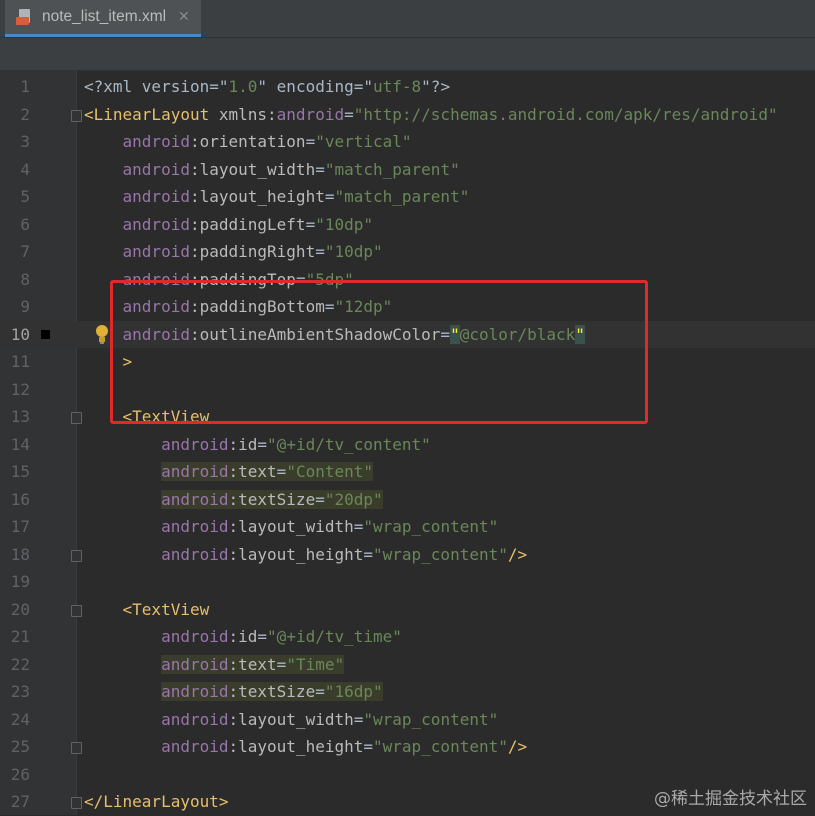 This screenshot has height=816, width=815. Describe the element at coordinates (20, 471) in the screenshot. I see `line-number: 15` at that location.